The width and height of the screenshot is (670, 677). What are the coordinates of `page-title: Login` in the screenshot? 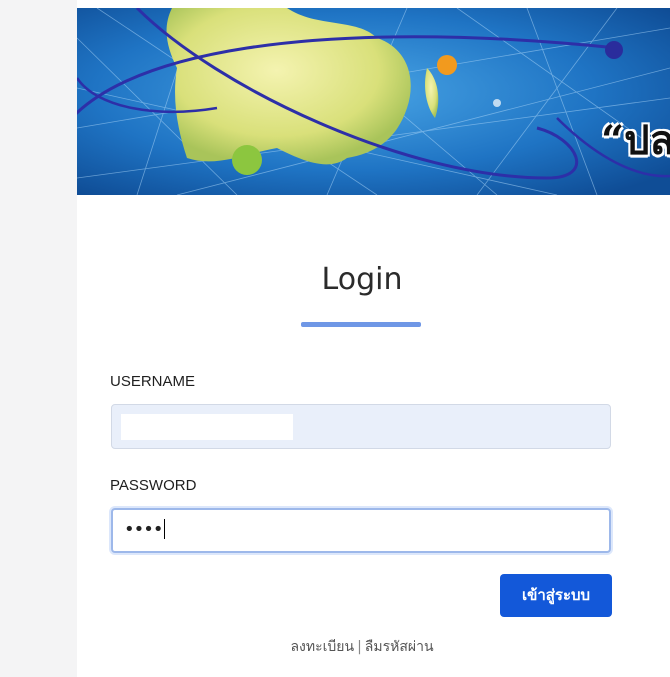 It's located at (362, 279).